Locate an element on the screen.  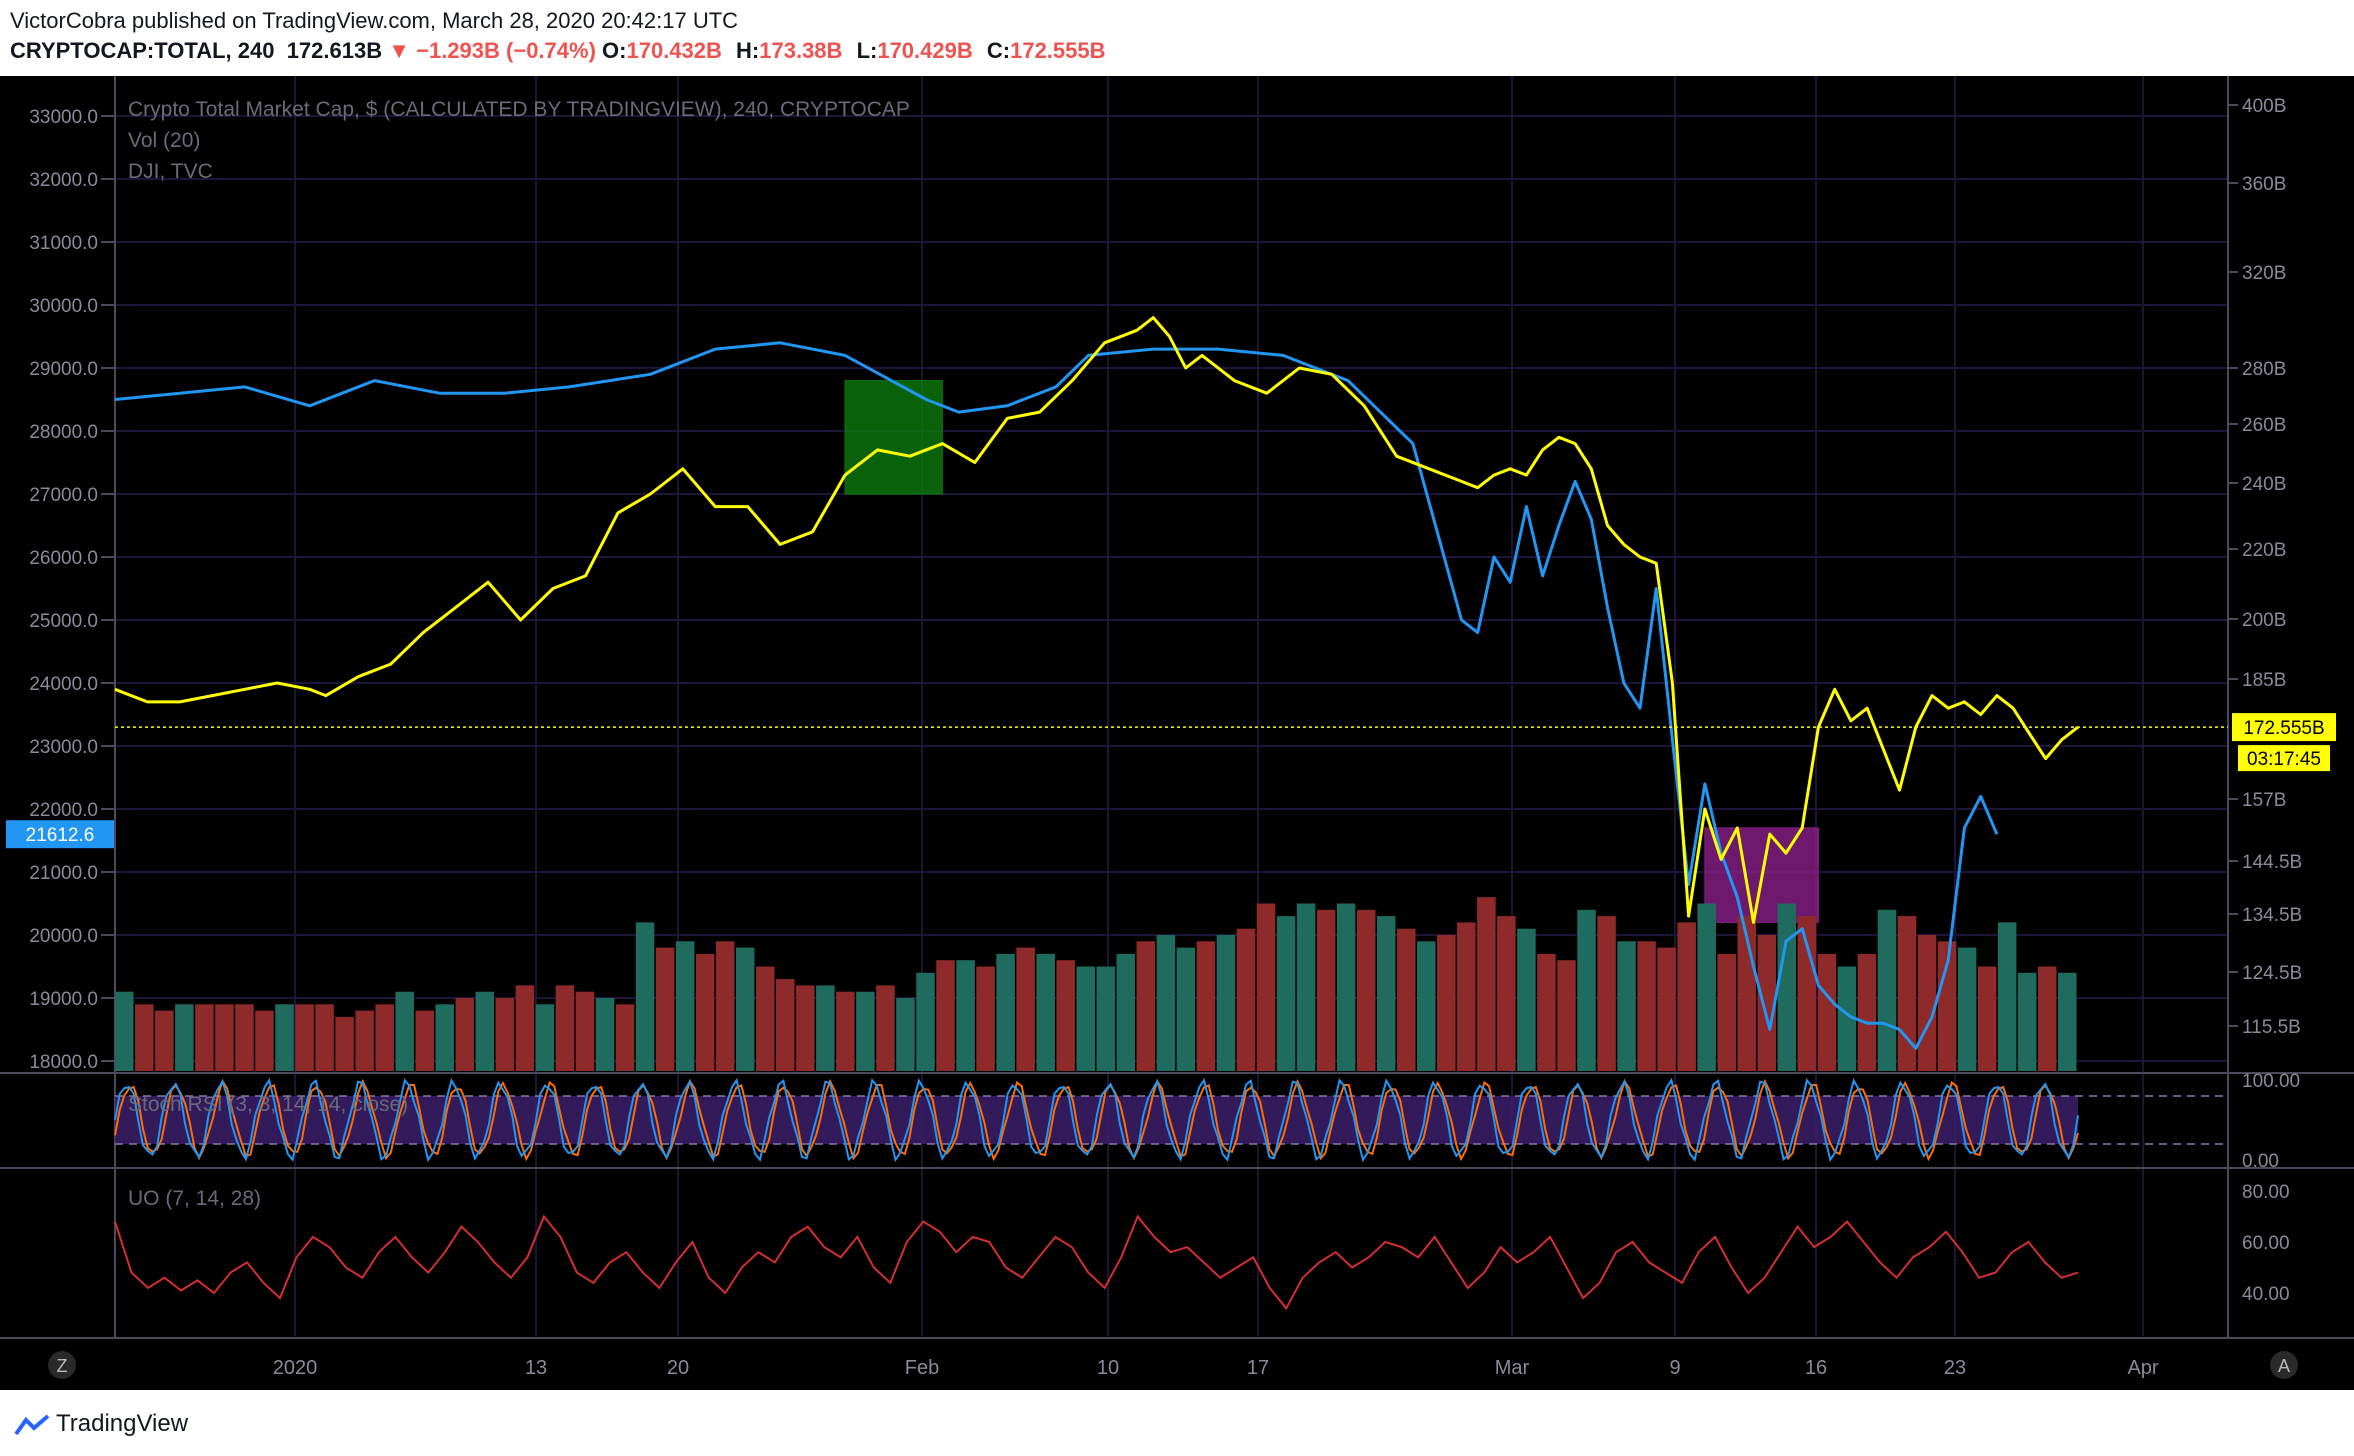
uo-tick: 60.00 is located at coordinates (2266, 1243).